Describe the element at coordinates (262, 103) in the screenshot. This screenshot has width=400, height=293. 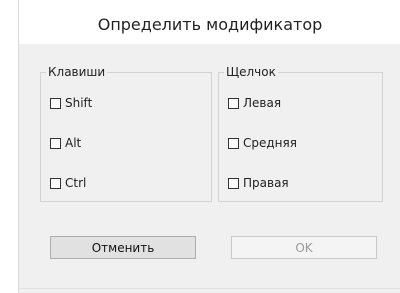
I see `left-button-label: Левая` at that location.